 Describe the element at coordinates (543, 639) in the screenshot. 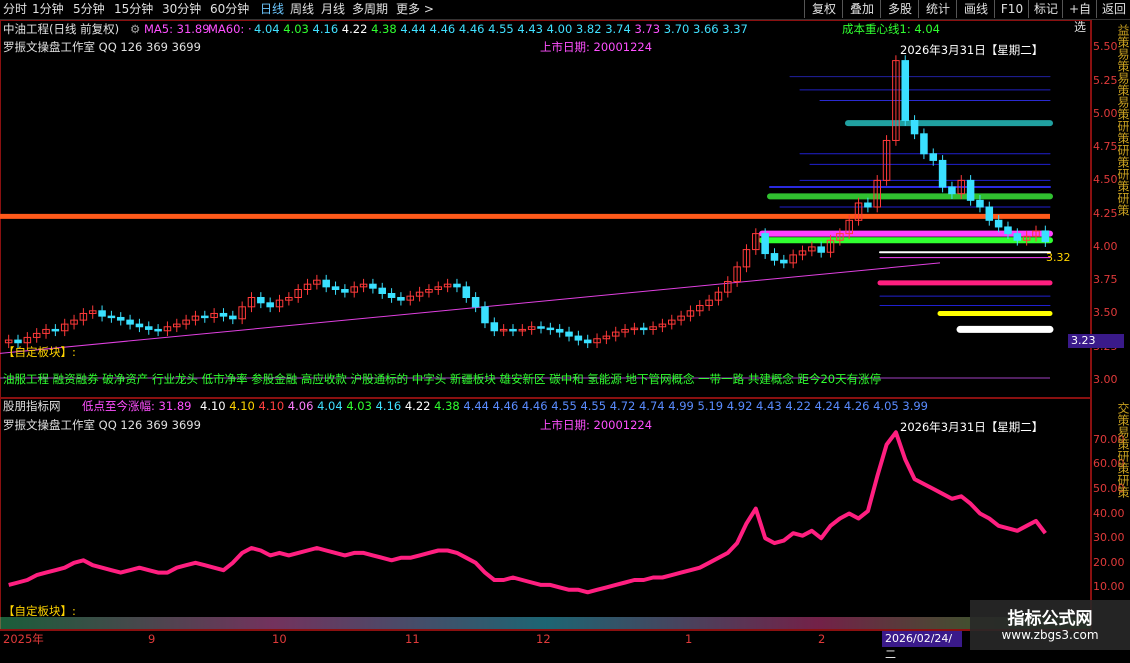

I see `x-label-dec: 12` at that location.